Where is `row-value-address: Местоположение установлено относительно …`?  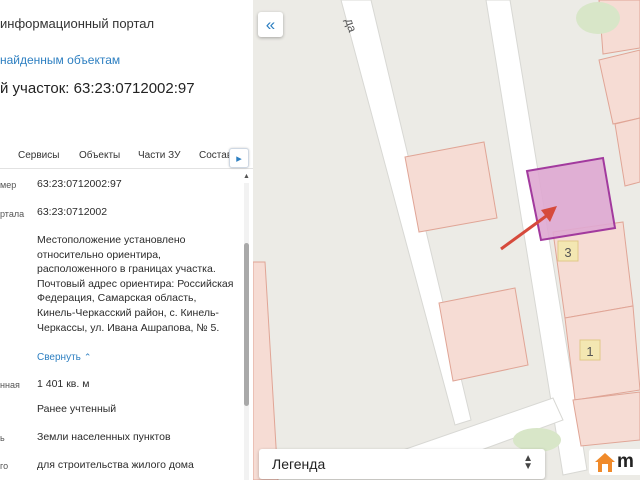 row-value-address: Местоположение установлено относительно … is located at coordinates (135, 284).